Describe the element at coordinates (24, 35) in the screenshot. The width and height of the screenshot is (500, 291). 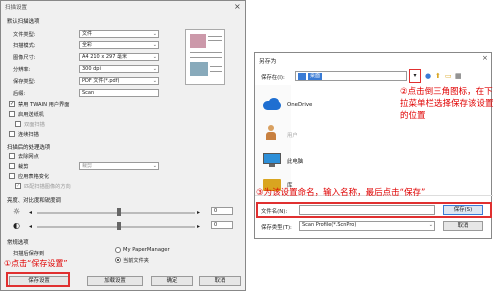
I see `file-type-label: 文件类型:` at that location.